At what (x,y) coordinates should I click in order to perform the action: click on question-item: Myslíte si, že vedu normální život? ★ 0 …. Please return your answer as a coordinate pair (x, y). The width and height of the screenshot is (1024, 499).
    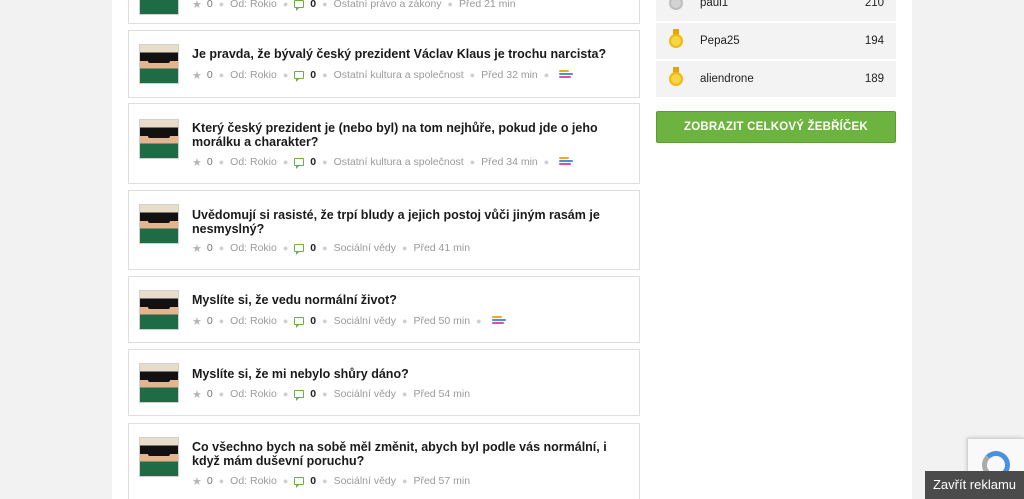
    Looking at the image, I should click on (384, 309).